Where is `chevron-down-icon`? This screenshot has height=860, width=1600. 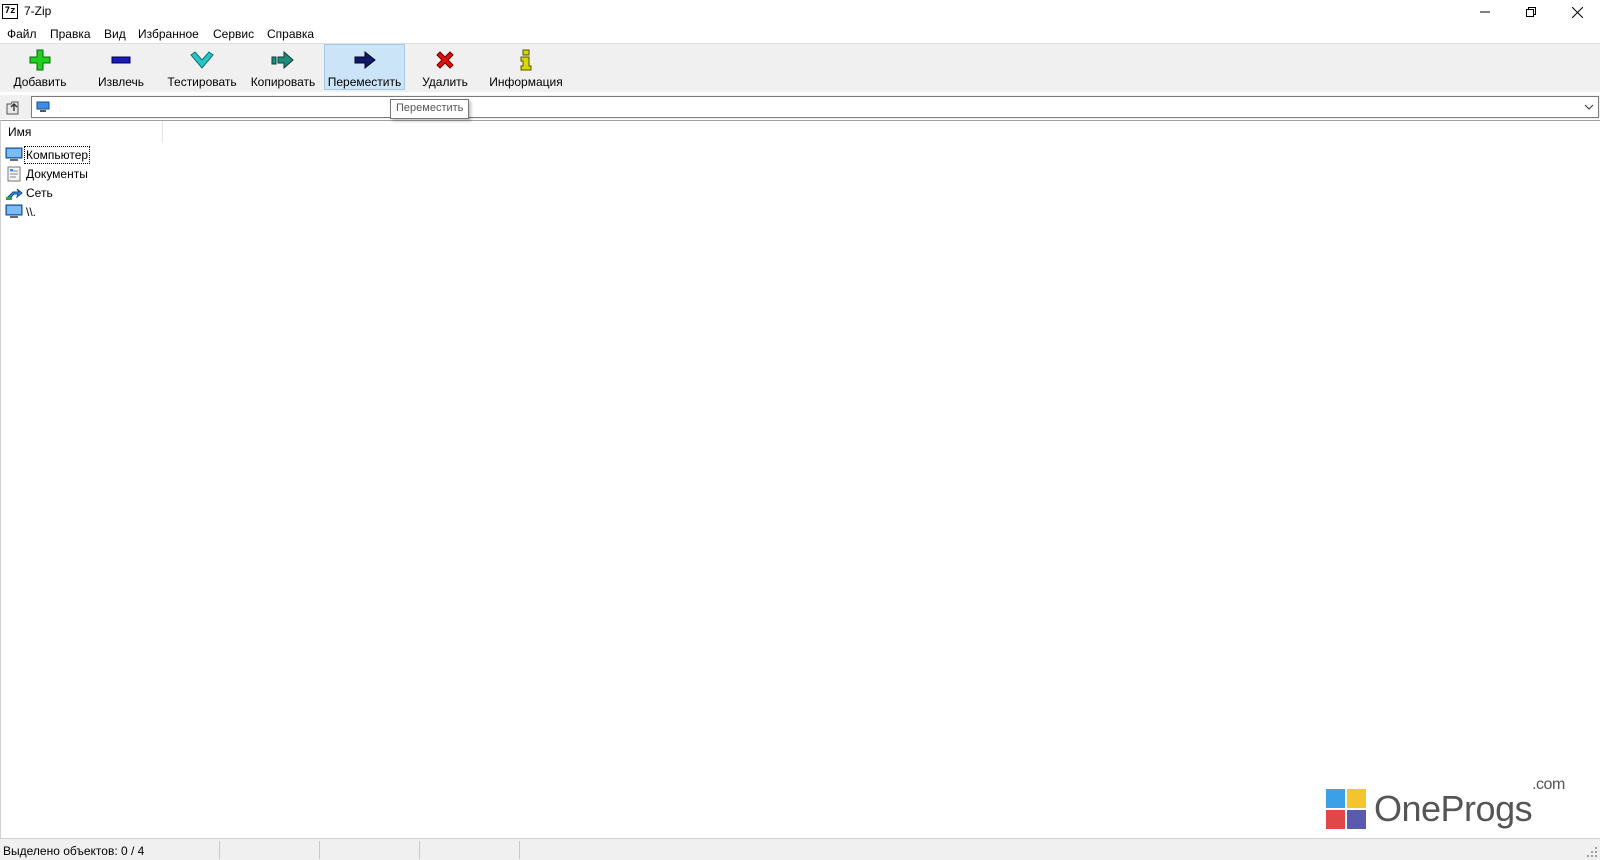
chevron-down-icon is located at coordinates (1589, 107).